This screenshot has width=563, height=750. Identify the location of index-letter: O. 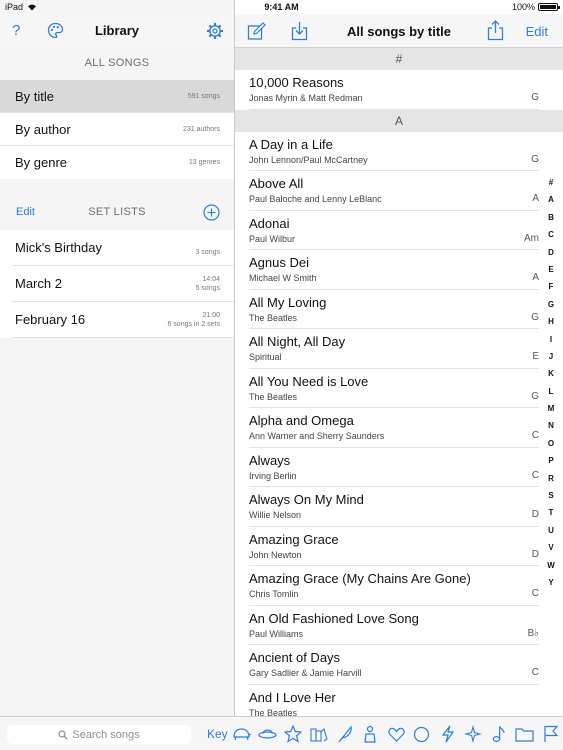
(551, 447).